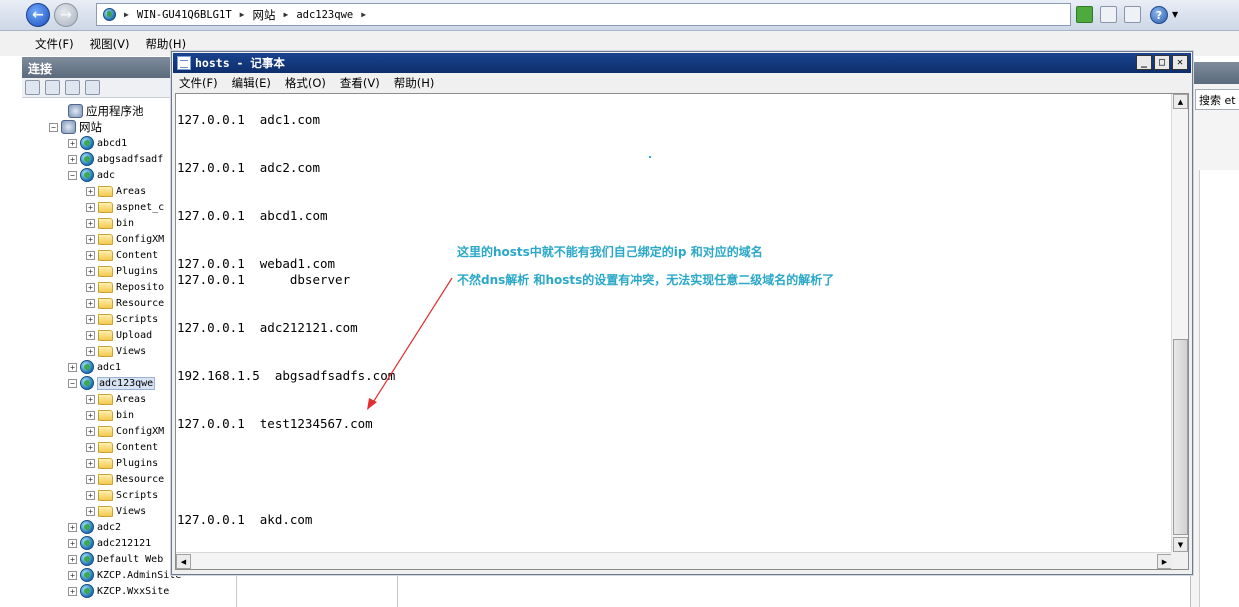 The image size is (1239, 607). What do you see at coordinates (1217, 99) in the screenshot?
I see `search-input: 搜索 et` at bounding box center [1217, 99].